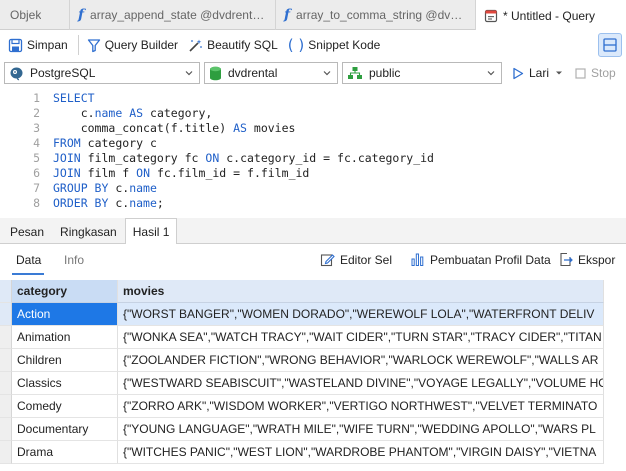  What do you see at coordinates (94, 45) in the screenshot?
I see `funnel-icon` at bounding box center [94, 45].